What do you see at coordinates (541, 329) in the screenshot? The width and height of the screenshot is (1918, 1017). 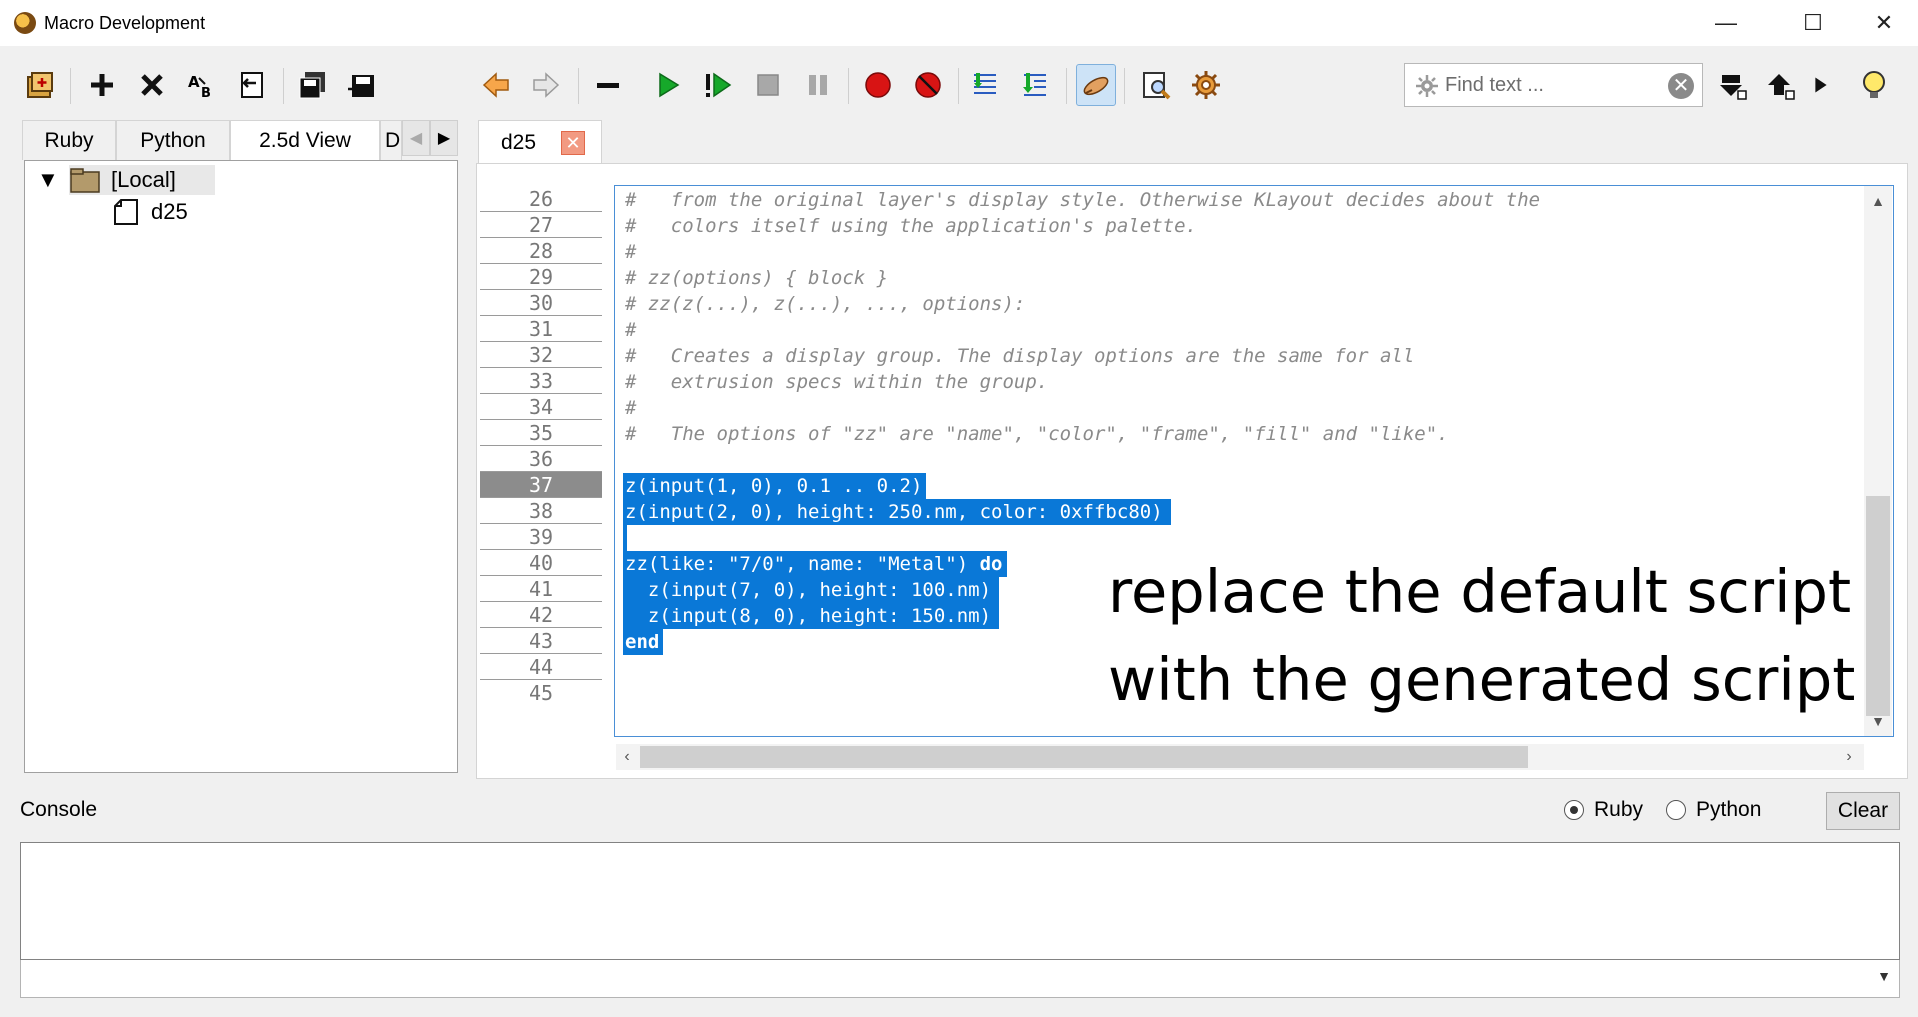 I see `line-number: 31` at bounding box center [541, 329].